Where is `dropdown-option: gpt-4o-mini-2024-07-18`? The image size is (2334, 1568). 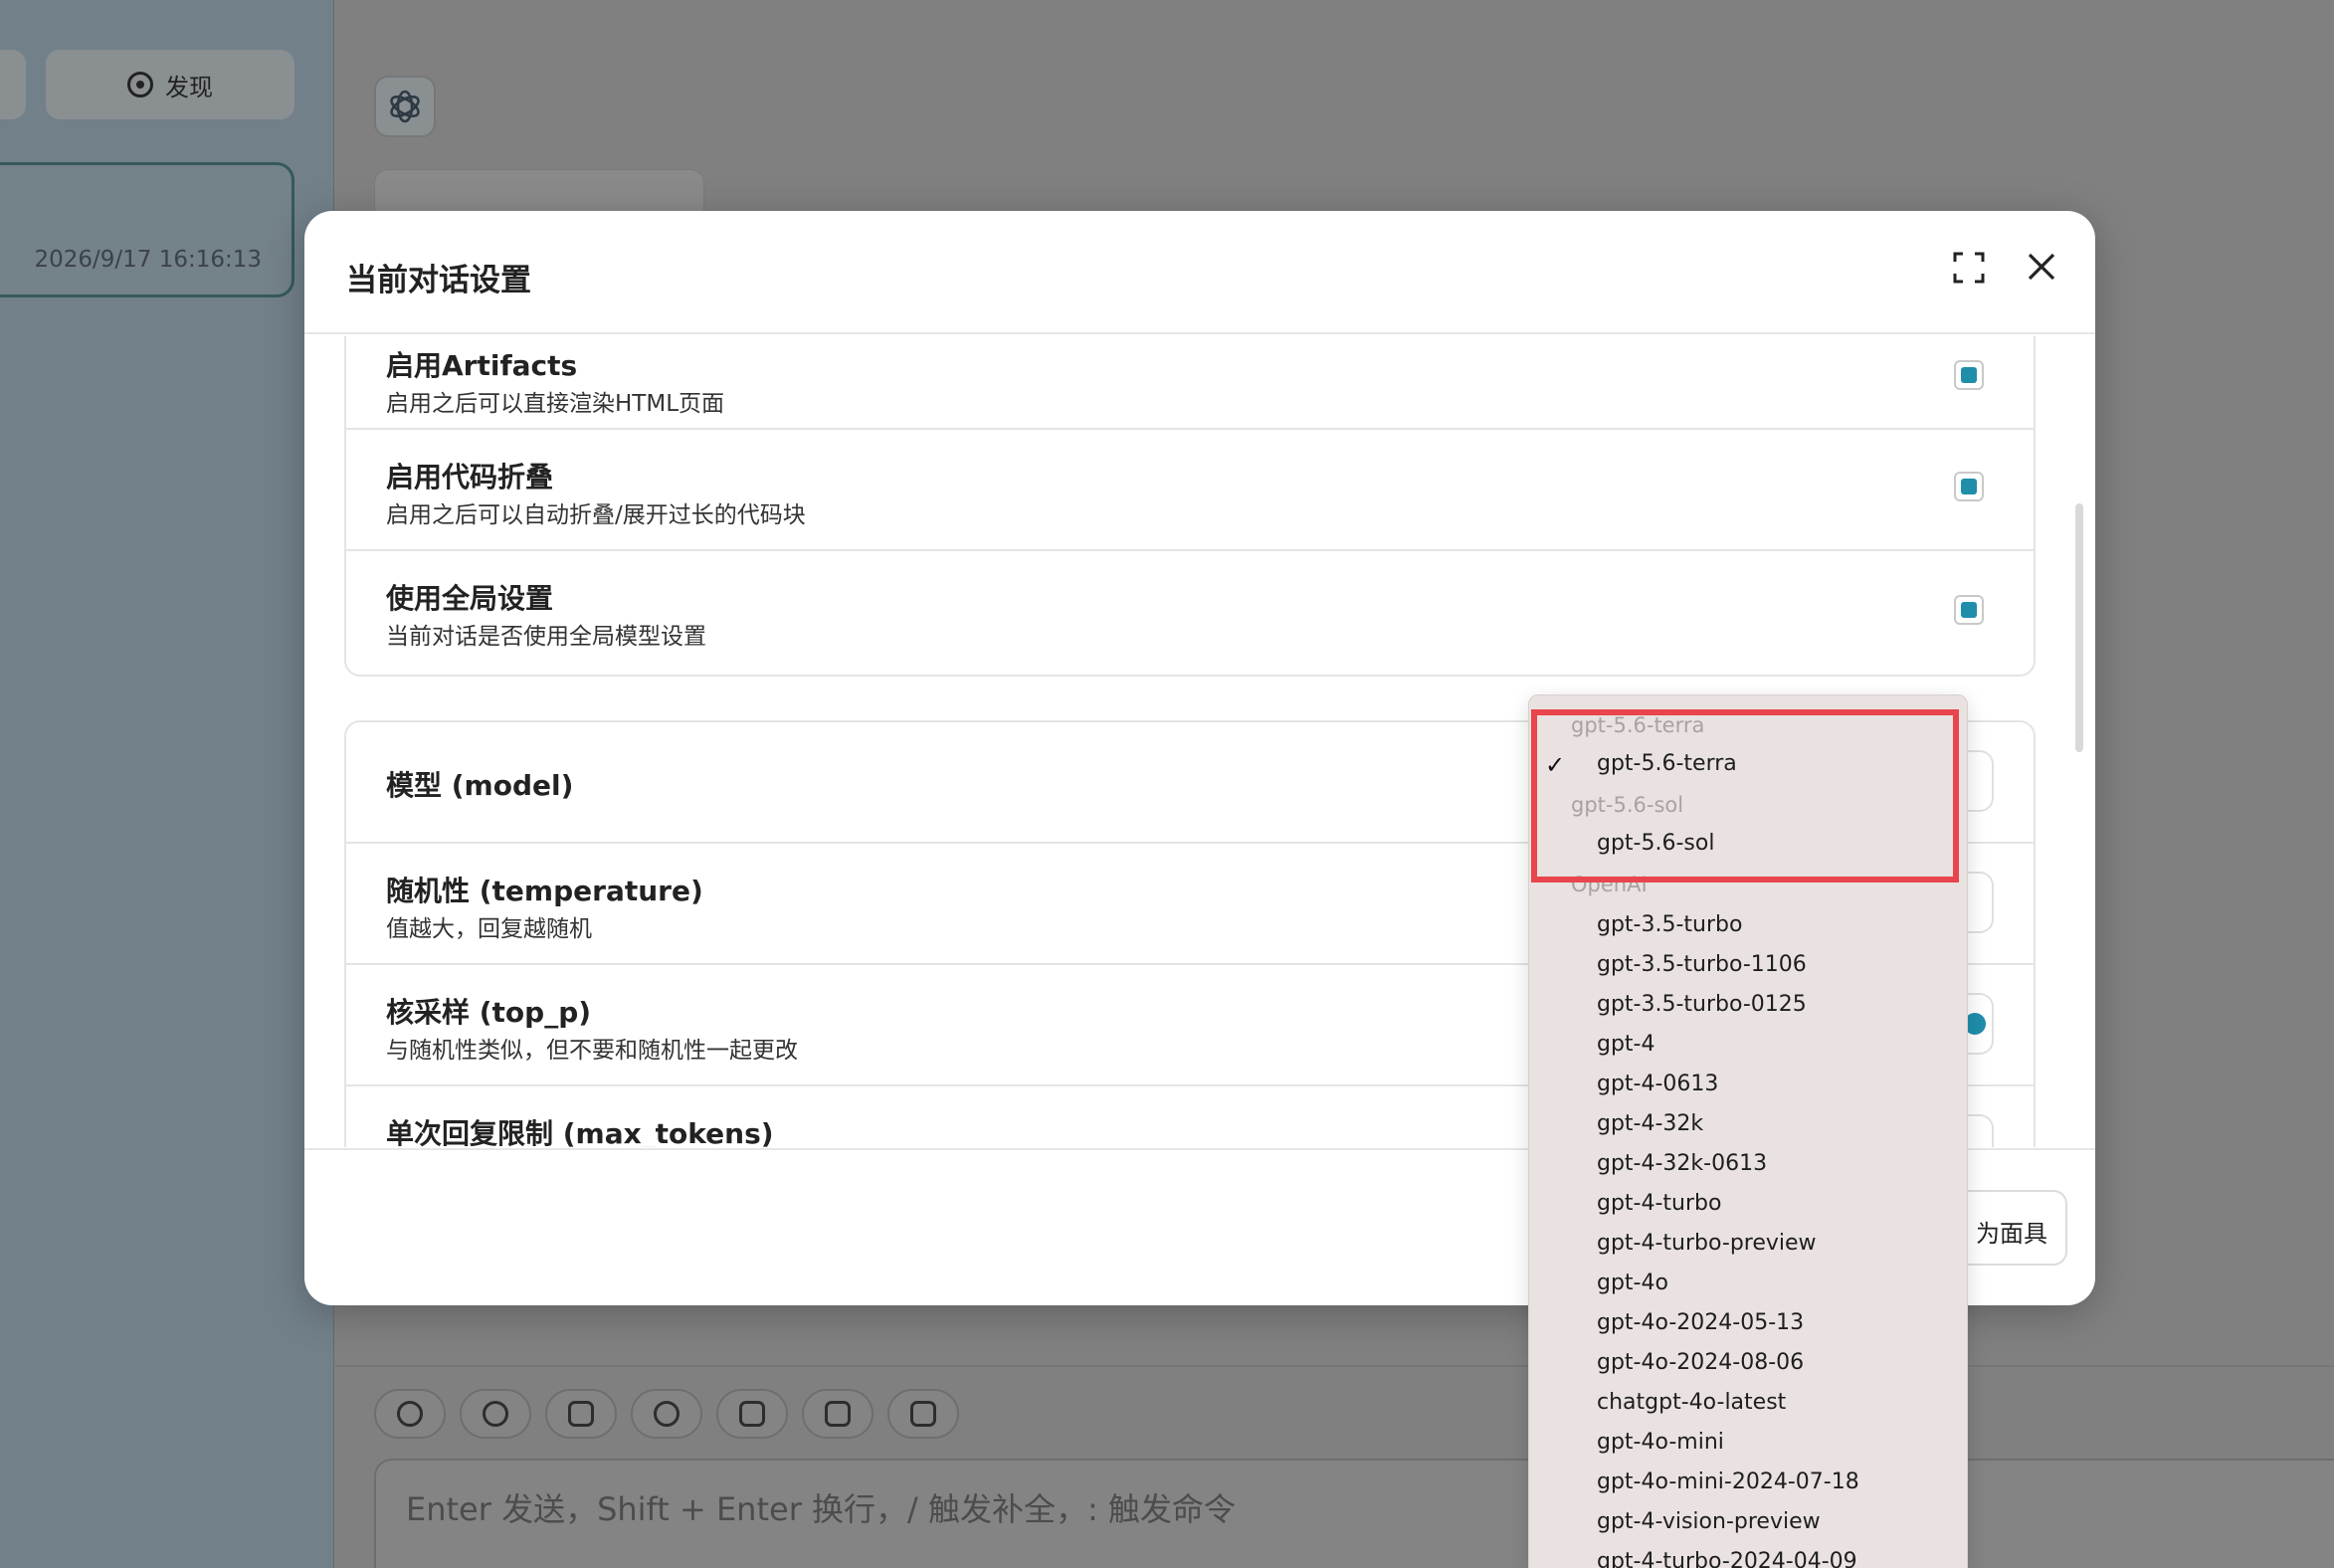 dropdown-option: gpt-4o-mini-2024-07-18 is located at coordinates (1728, 1482).